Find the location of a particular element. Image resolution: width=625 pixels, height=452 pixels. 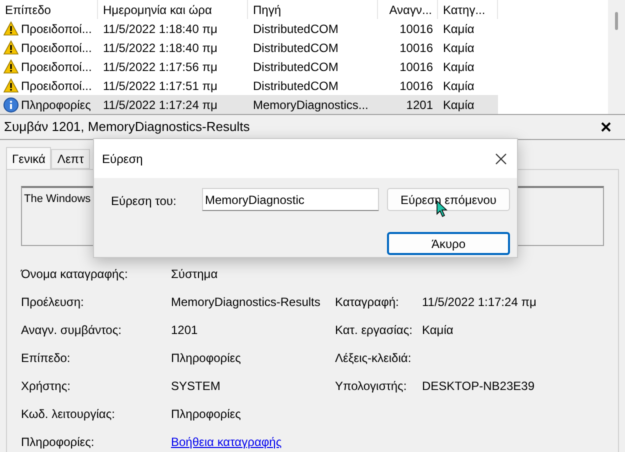

table-cell-text: 11/5/2022 1:17:56 πμ is located at coordinates (160, 67).